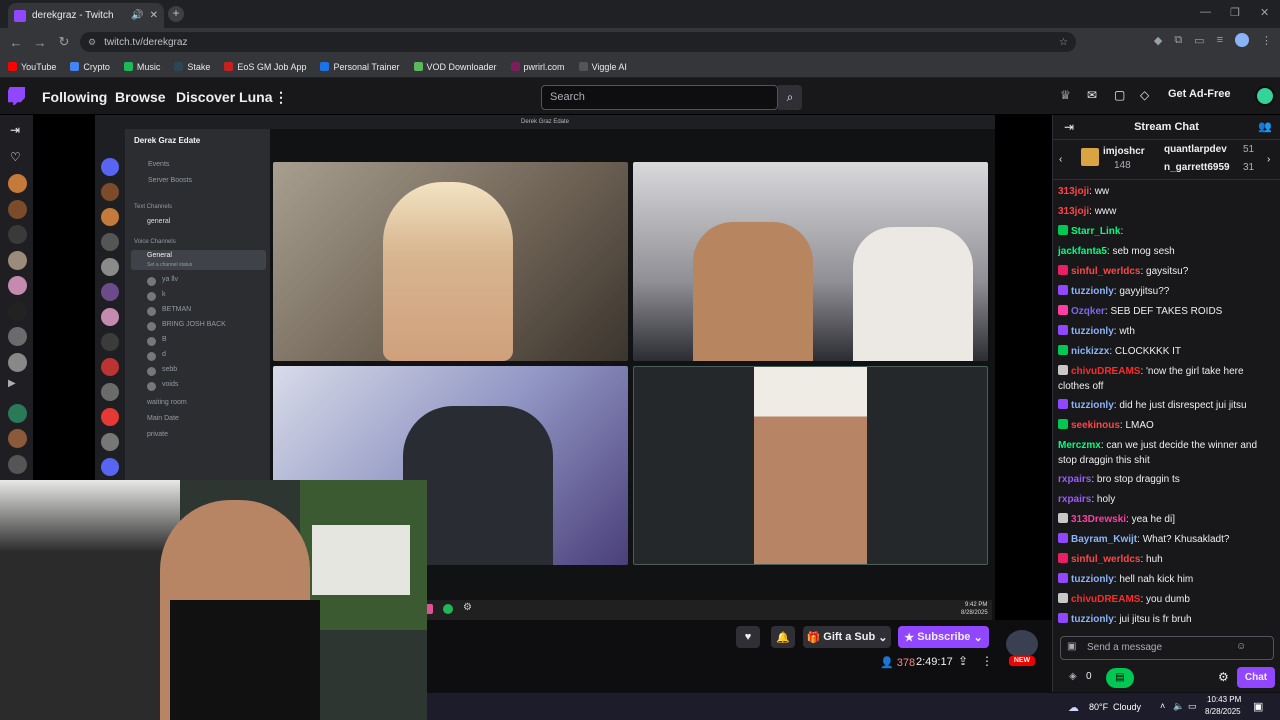  What do you see at coordinates (1265, 96) in the screenshot?
I see `user-avatar` at bounding box center [1265, 96].